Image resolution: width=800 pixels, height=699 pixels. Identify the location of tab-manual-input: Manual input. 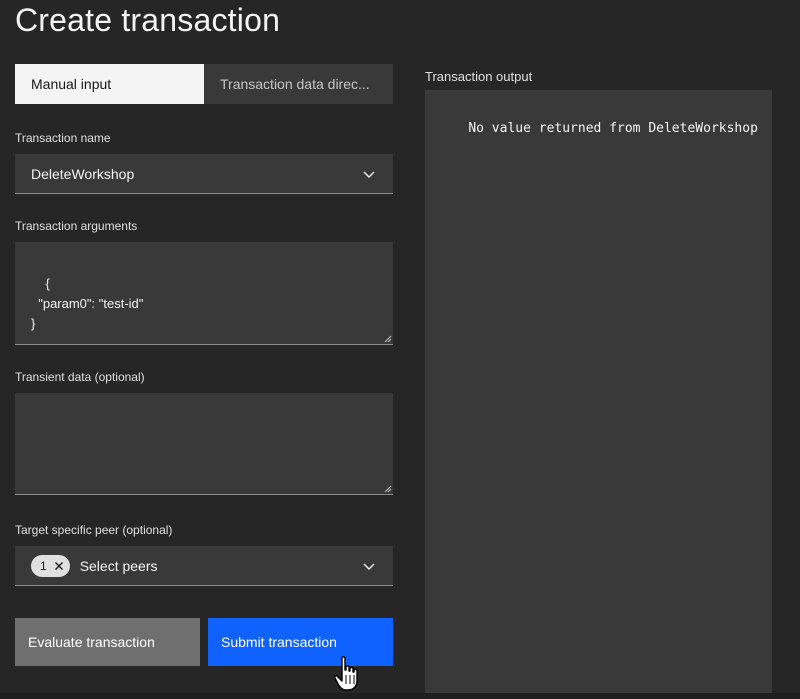
(109, 84).